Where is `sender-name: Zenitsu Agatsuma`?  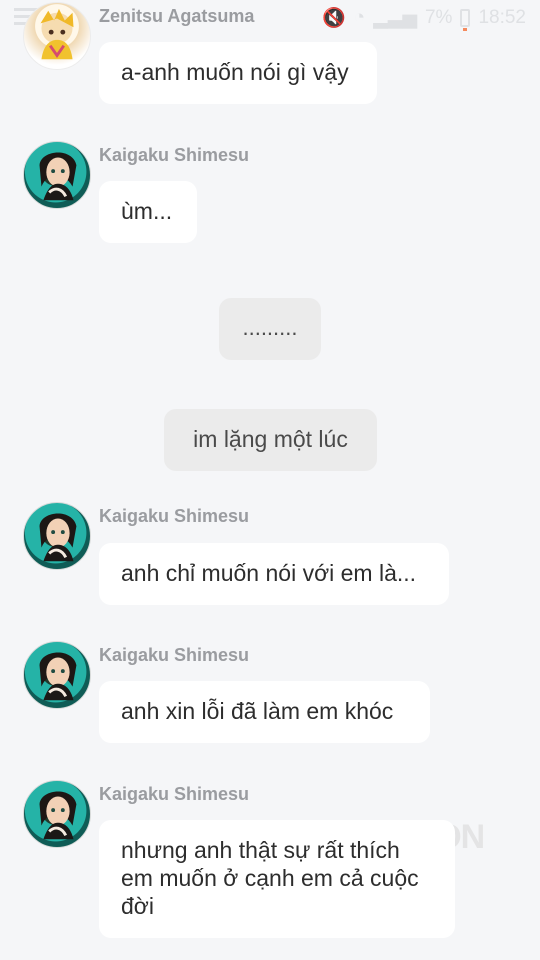 sender-name: Zenitsu Agatsuma is located at coordinates (177, 16).